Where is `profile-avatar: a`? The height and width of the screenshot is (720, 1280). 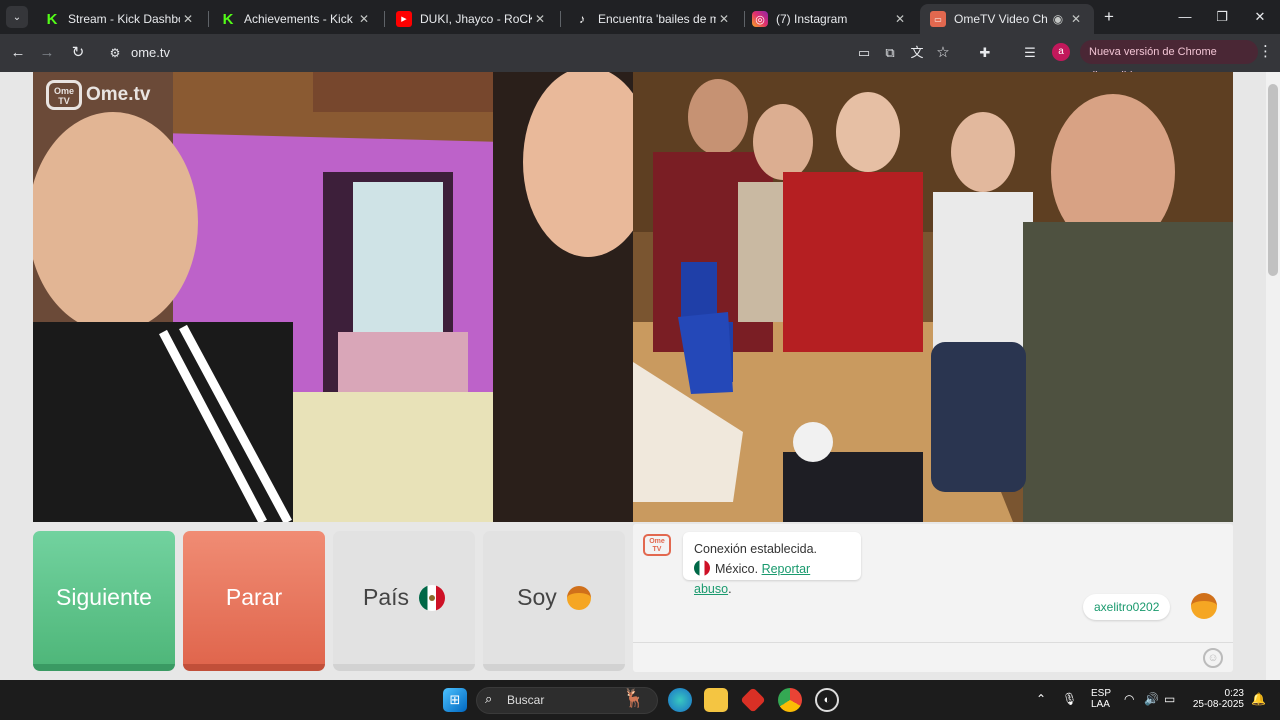 profile-avatar: a is located at coordinates (1061, 52).